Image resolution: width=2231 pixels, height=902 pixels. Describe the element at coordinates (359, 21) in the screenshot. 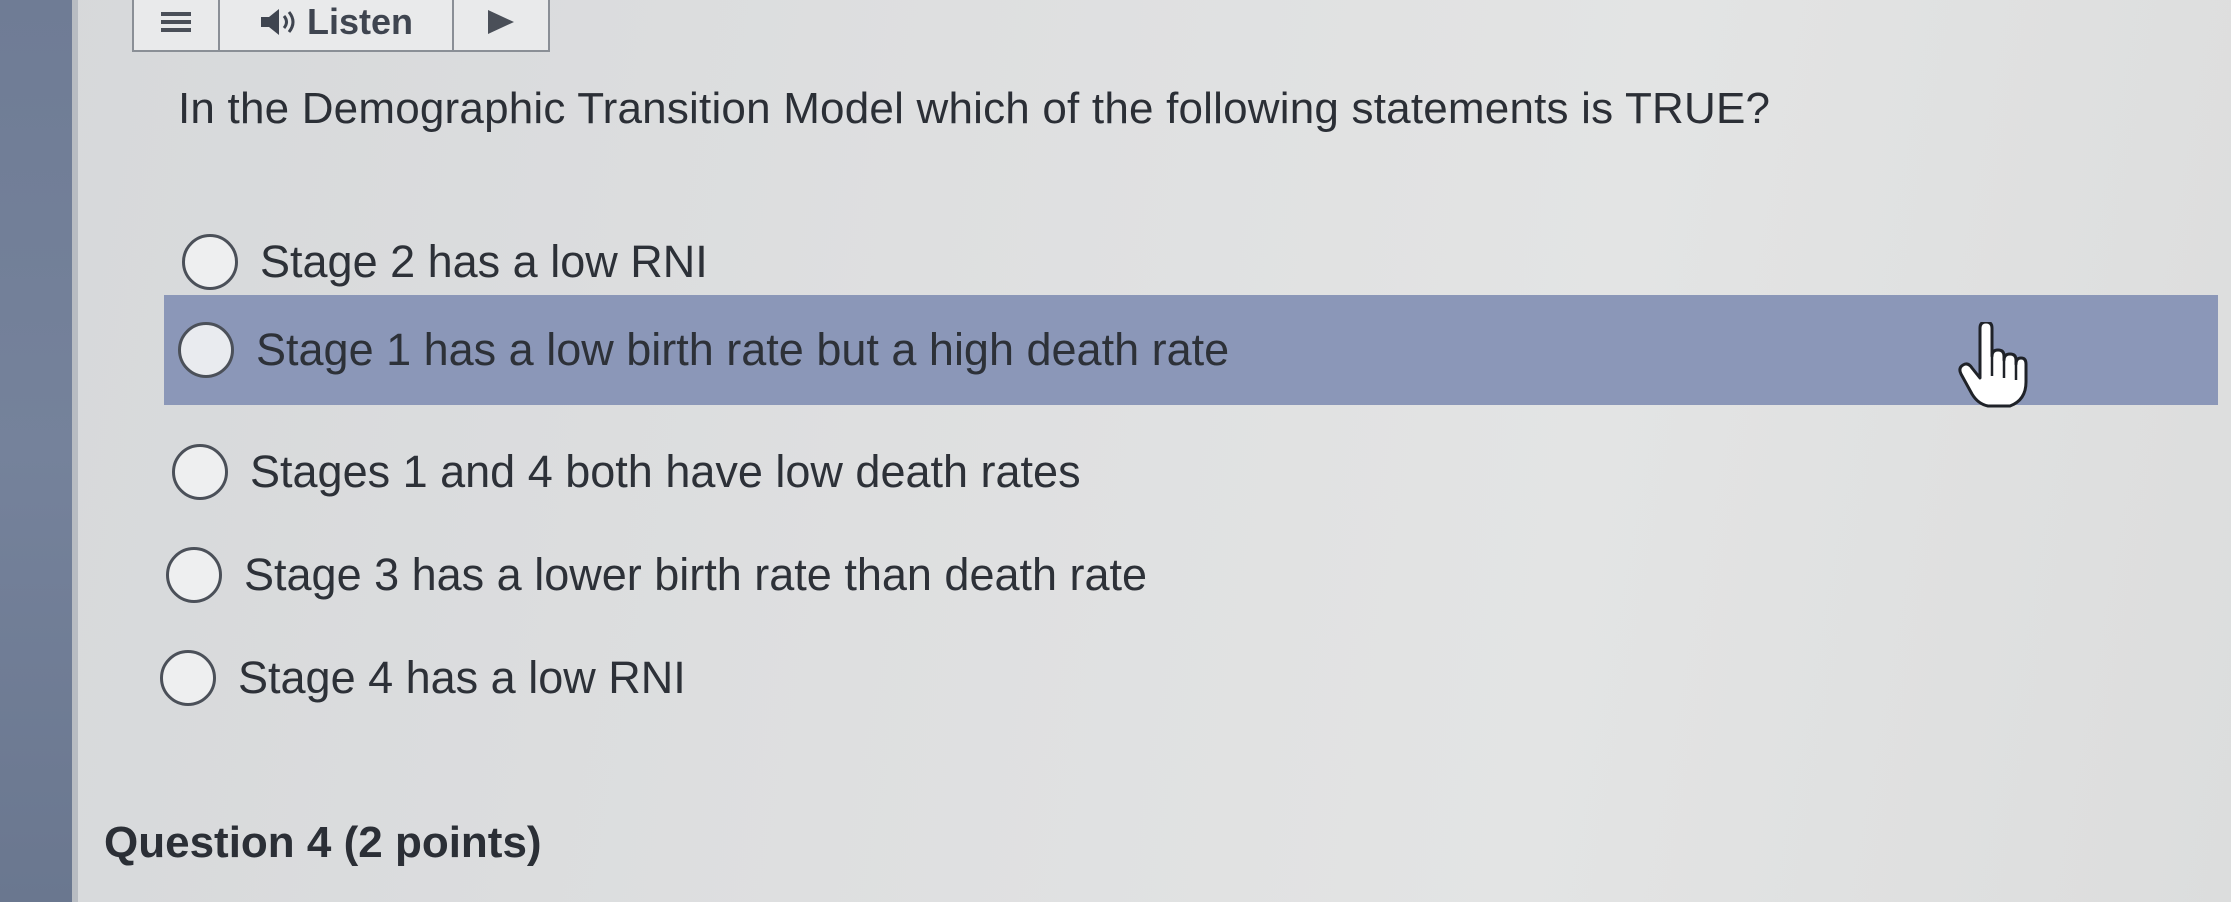

I see `listen-label: Listen` at that location.